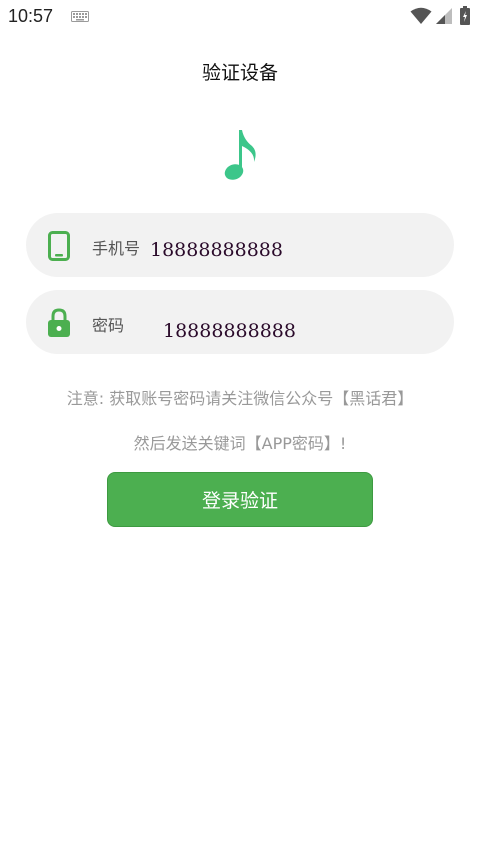 The width and height of the screenshot is (480, 853). Describe the element at coordinates (31, 16) in the screenshot. I see `status-time: 10:57` at that location.